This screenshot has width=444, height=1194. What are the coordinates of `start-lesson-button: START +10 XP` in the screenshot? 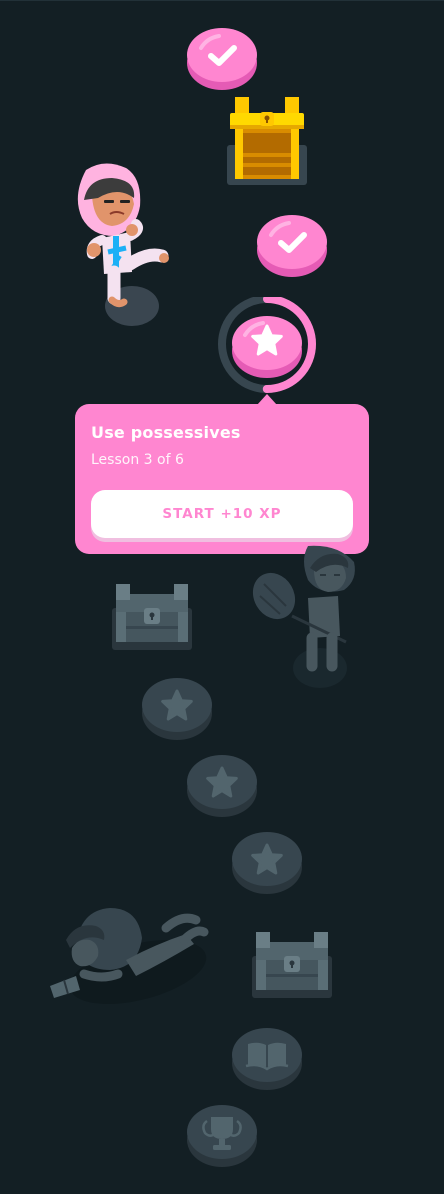 It's located at (222, 514).